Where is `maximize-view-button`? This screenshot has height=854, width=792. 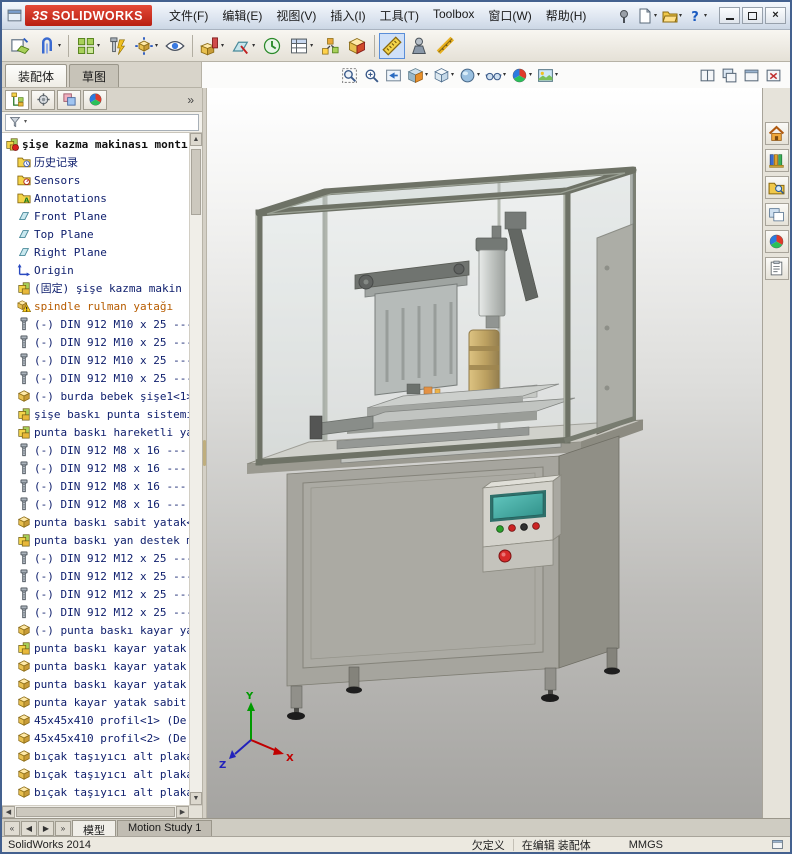 maximize-view-button is located at coordinates (751, 75).